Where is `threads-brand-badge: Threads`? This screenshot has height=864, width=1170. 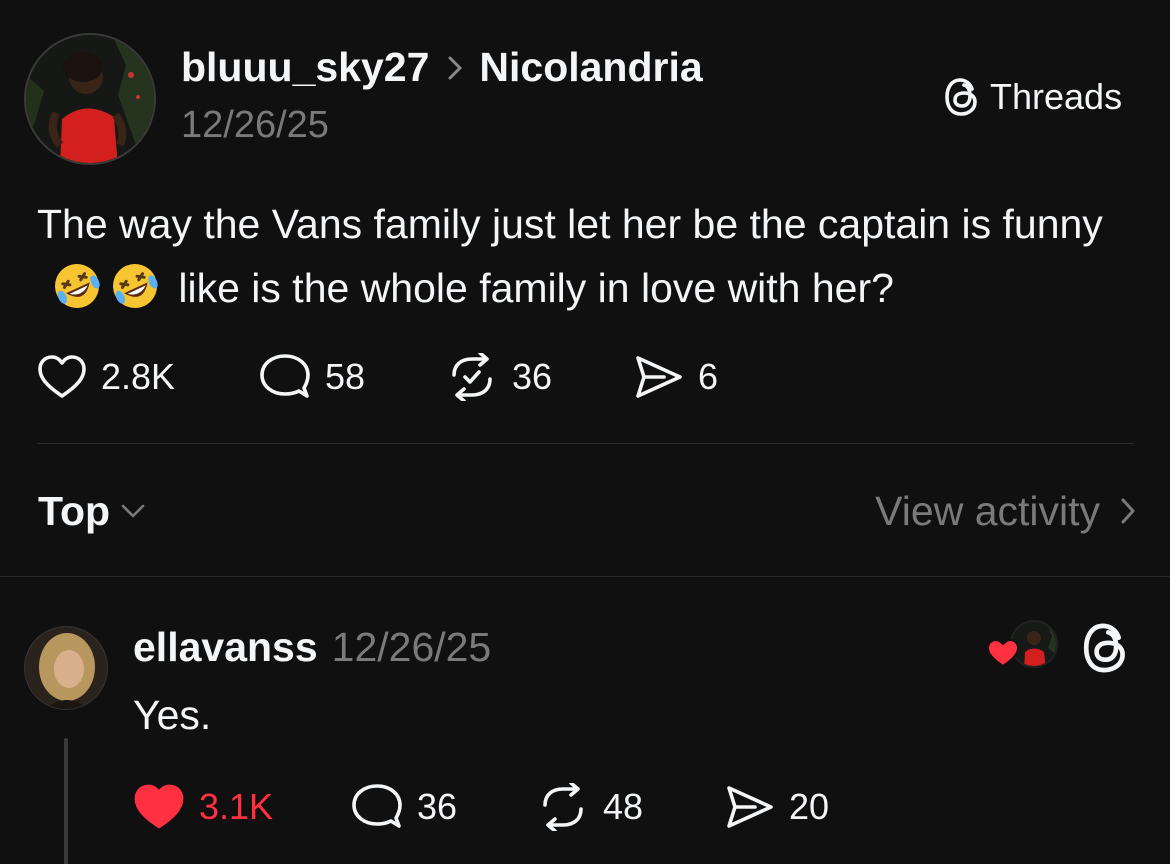
threads-brand-badge: Threads is located at coordinates (1033, 97).